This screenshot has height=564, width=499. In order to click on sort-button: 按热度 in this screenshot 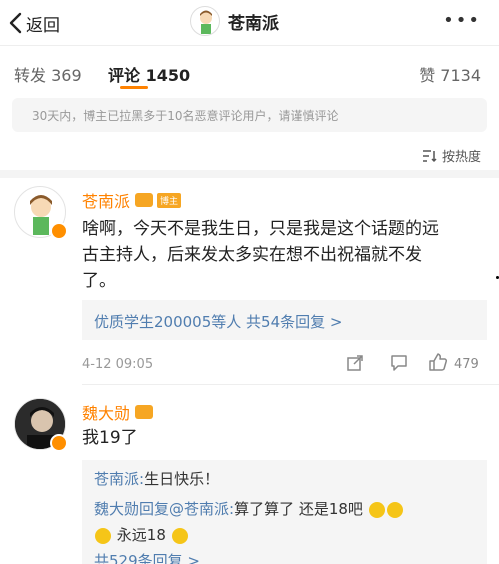, I will do `click(451, 155)`.